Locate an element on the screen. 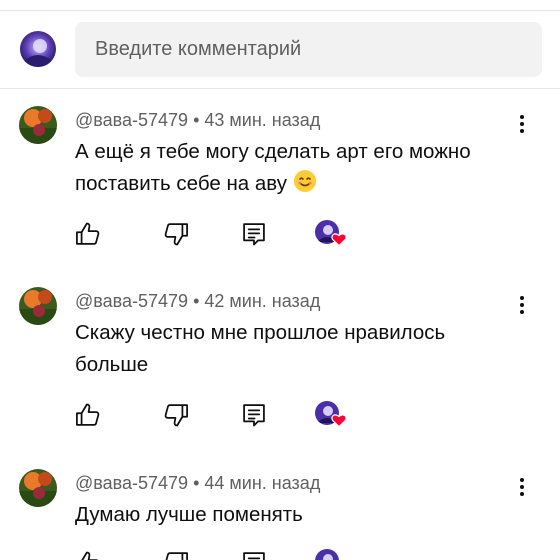 This screenshot has height=560, width=560. comment-composer is located at coordinates (280, 50).